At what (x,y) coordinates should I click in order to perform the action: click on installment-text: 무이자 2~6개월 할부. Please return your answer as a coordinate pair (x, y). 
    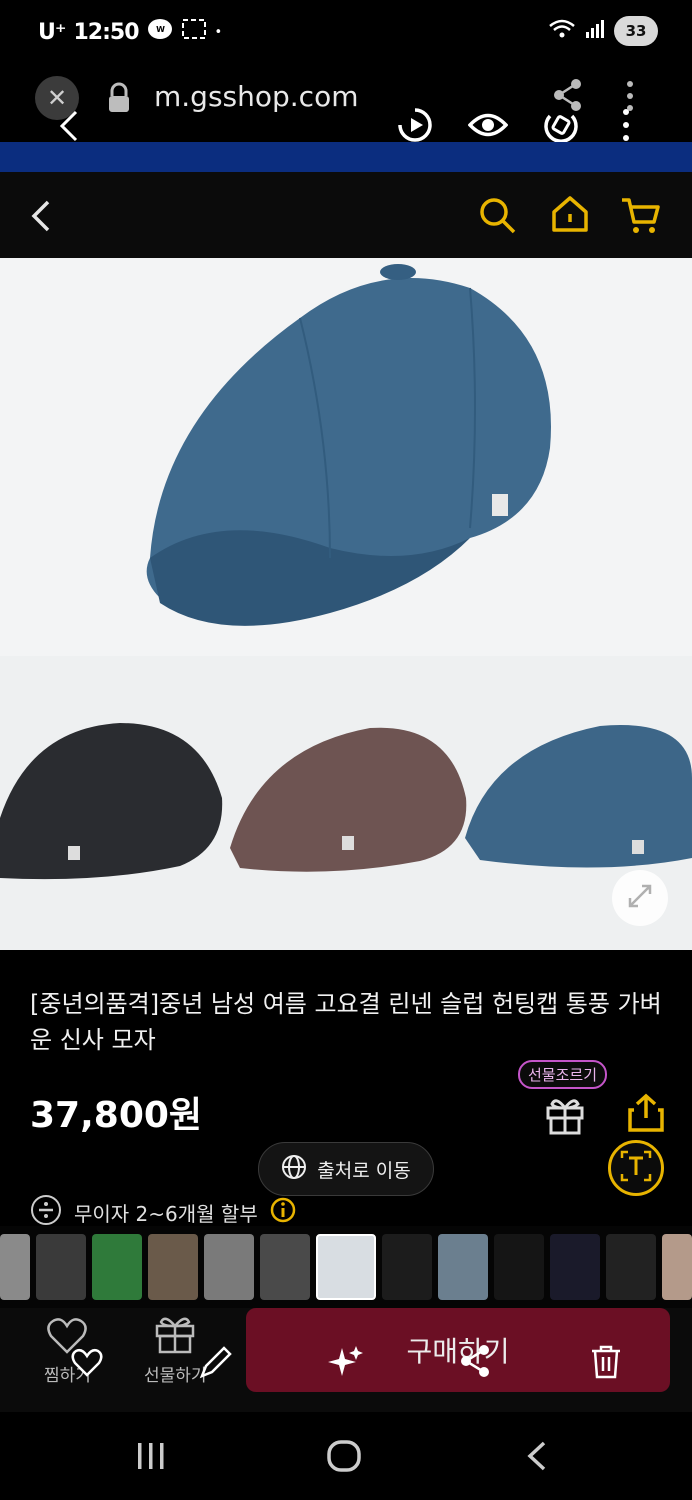
    Looking at the image, I should click on (166, 1214).